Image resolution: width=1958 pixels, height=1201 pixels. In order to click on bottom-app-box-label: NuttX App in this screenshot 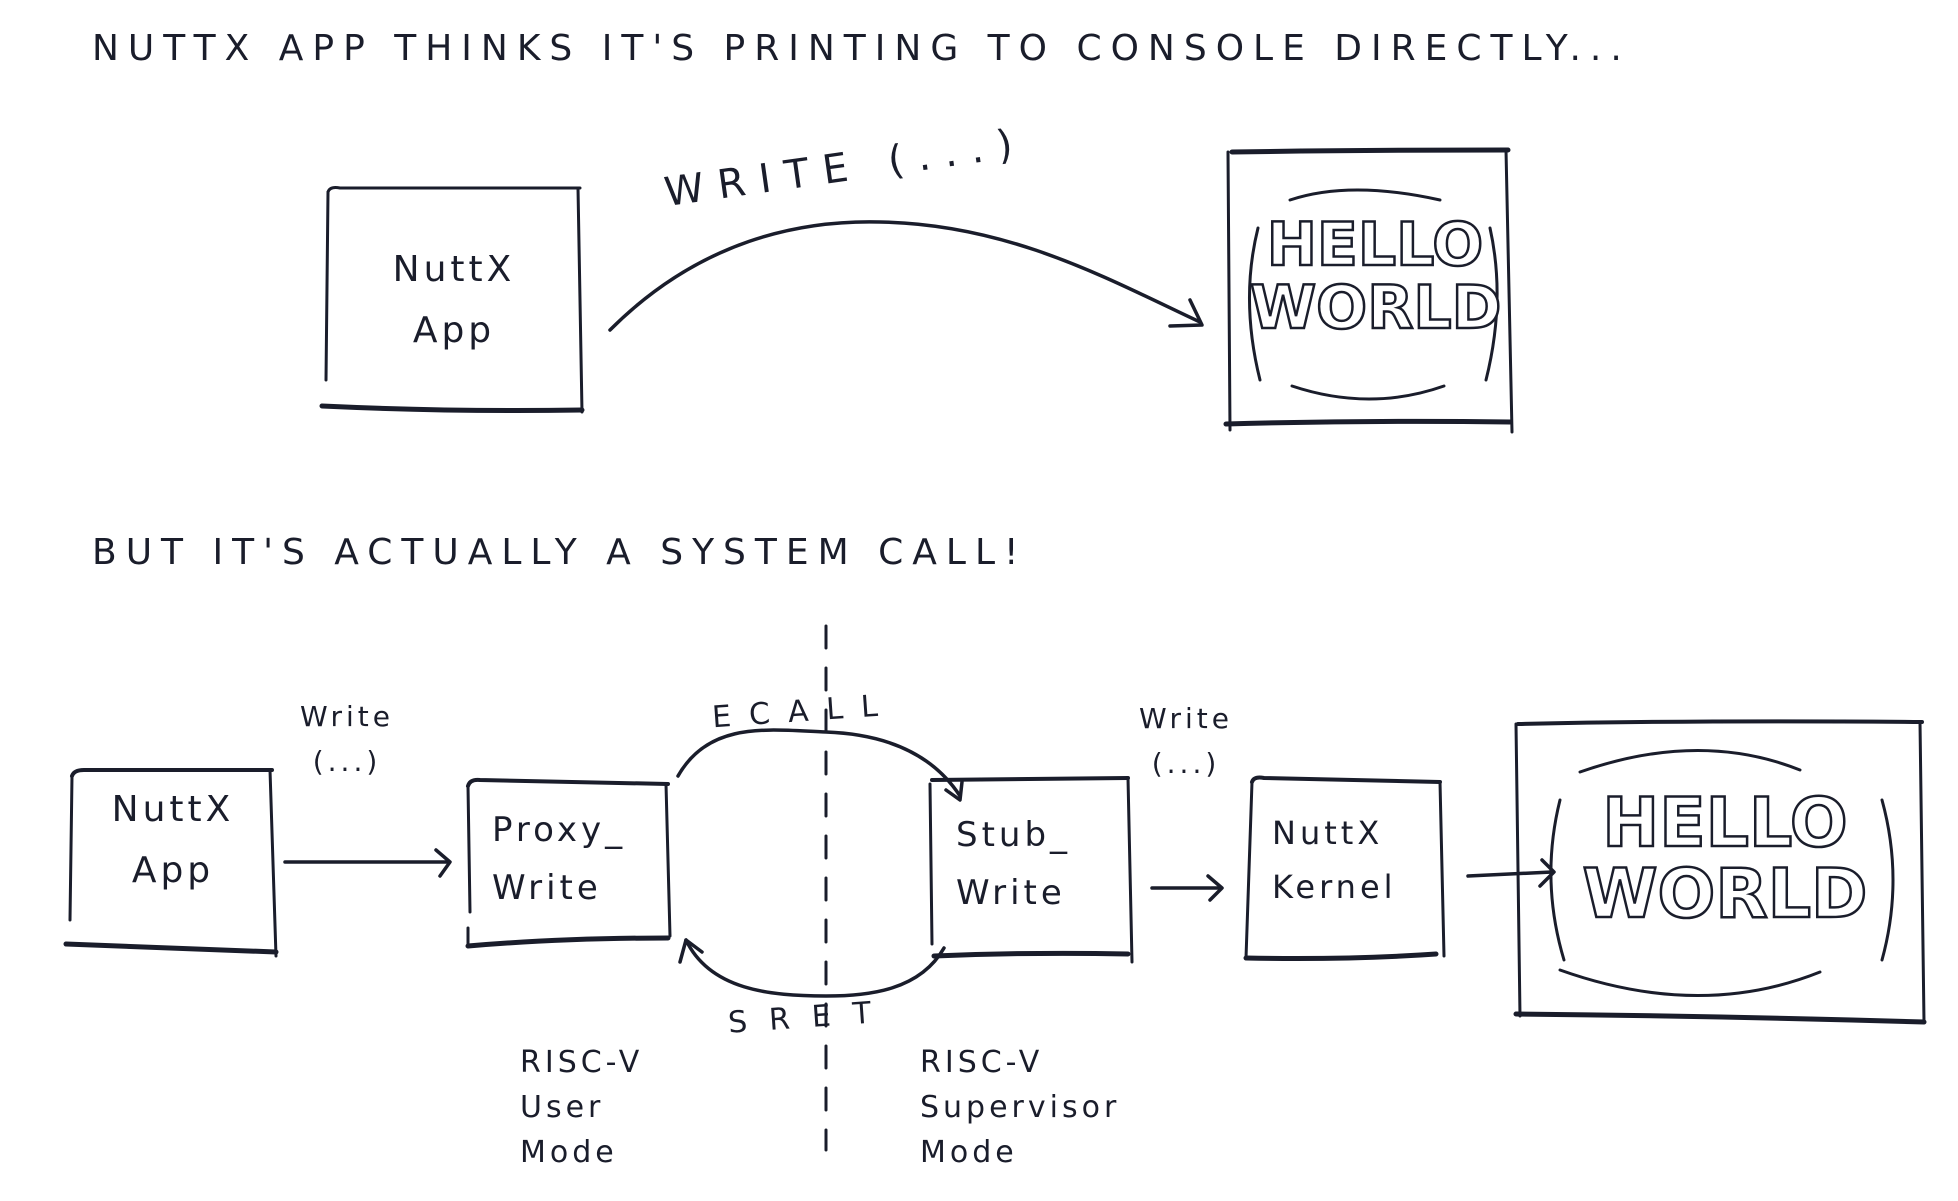, I will do `click(173, 840)`.